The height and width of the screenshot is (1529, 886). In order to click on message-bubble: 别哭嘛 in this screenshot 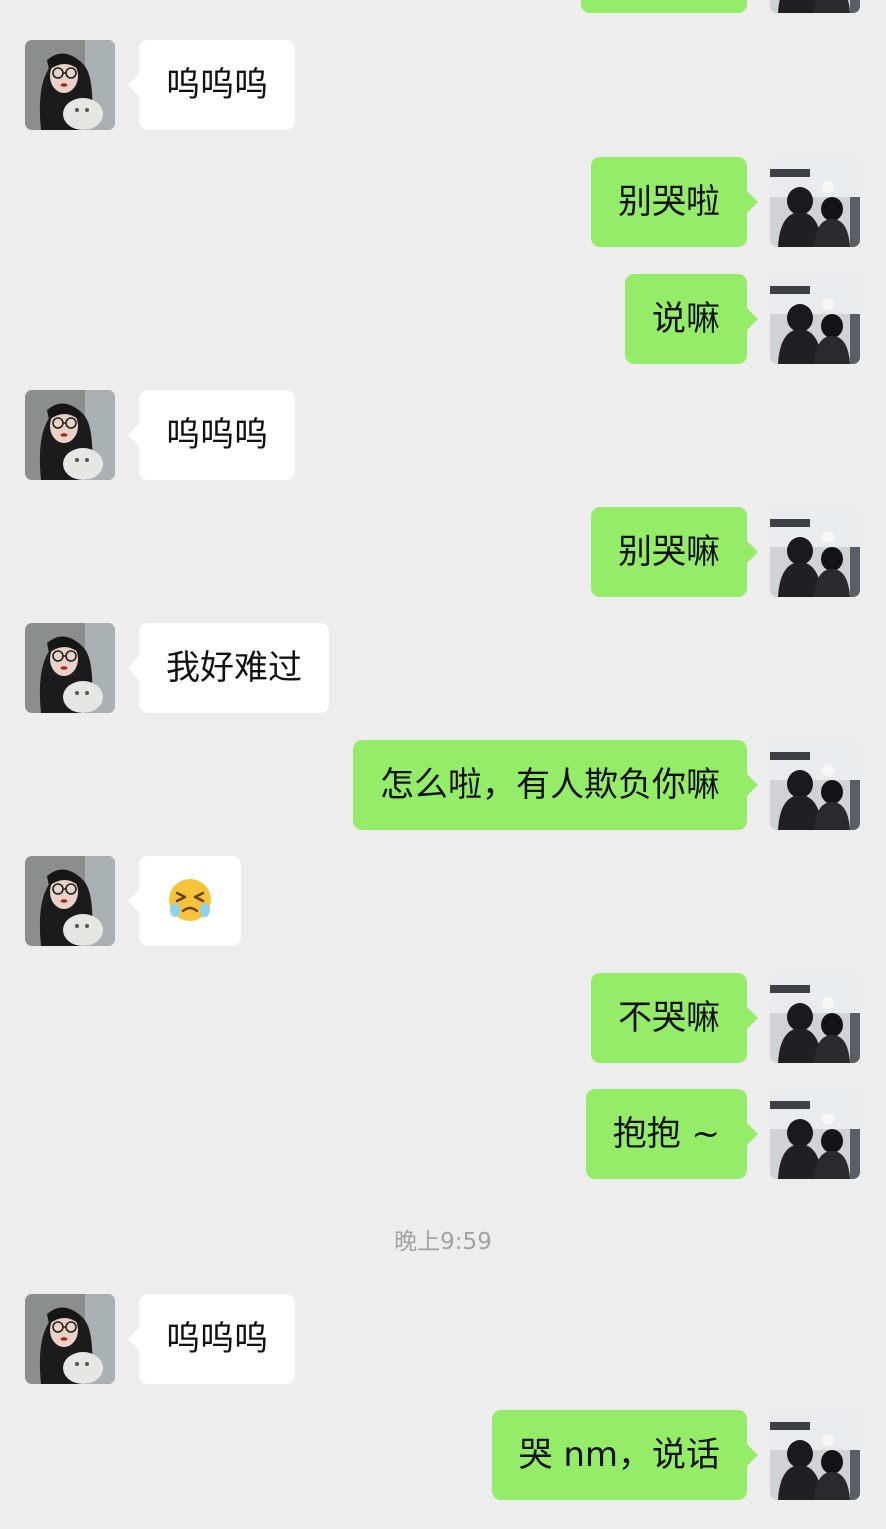, I will do `click(674, 552)`.